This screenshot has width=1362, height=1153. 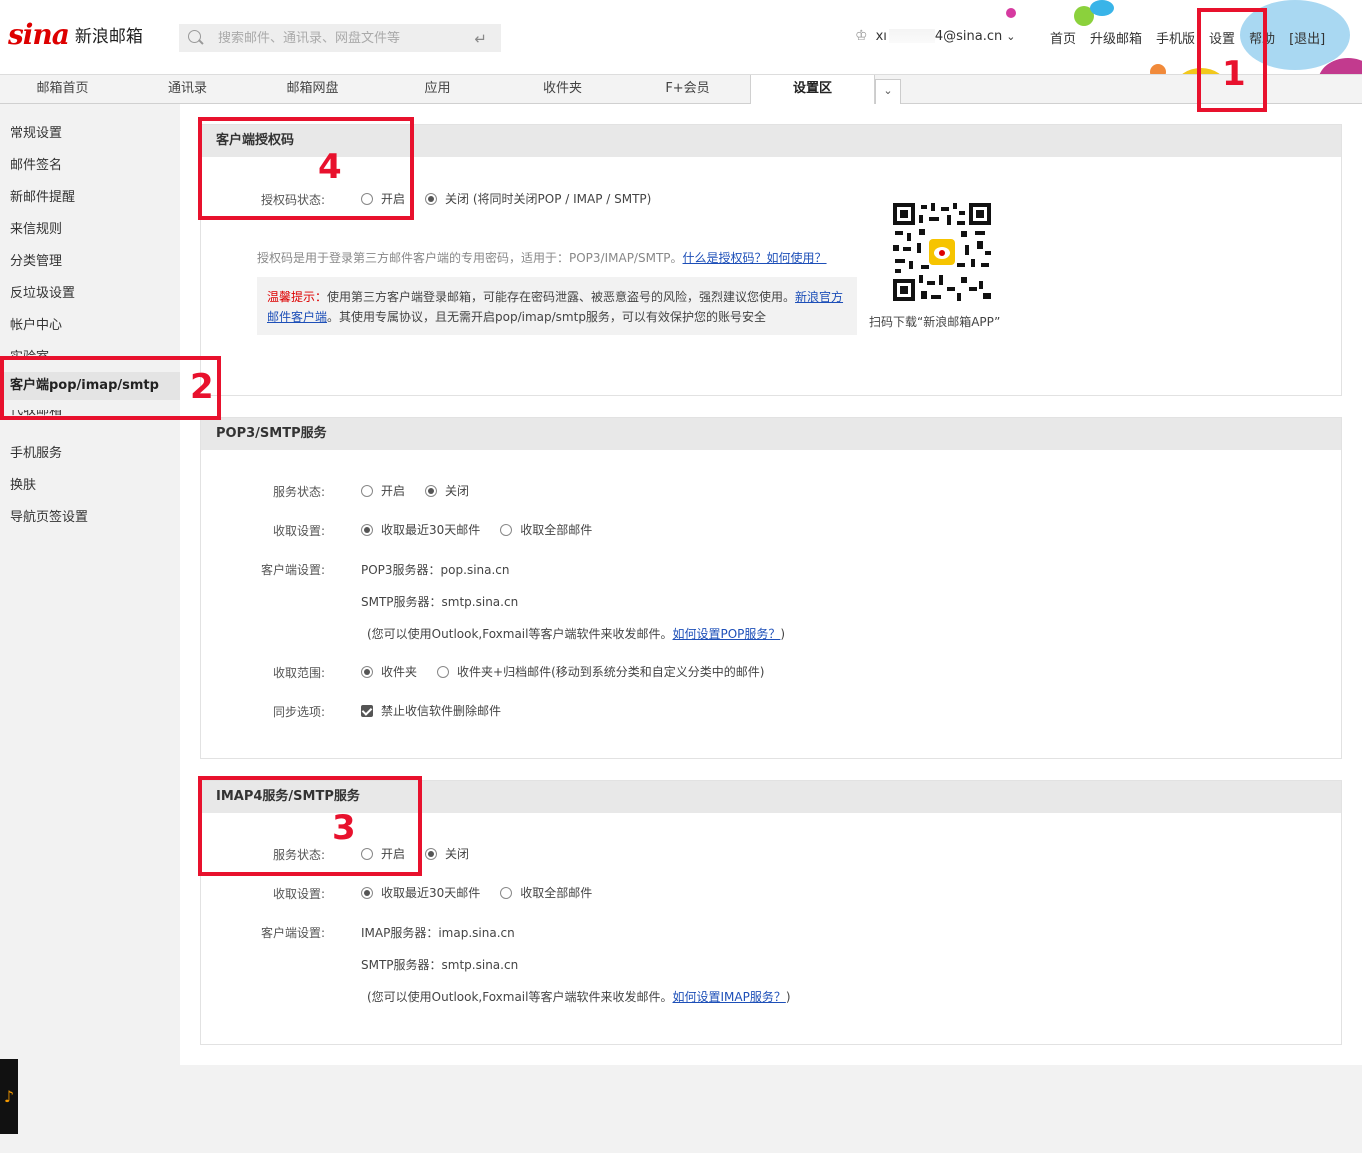 I want to click on sidebar-item-mobile-service: 手机服务, so click(x=36, y=451).